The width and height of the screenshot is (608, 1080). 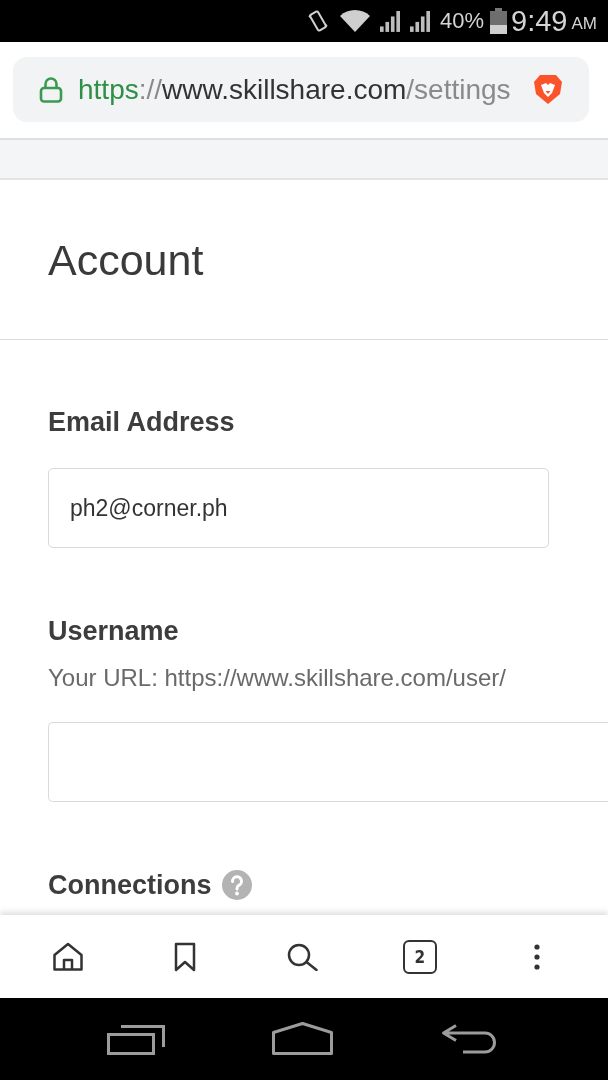 What do you see at coordinates (318, 21) in the screenshot?
I see `vibrate-icon` at bounding box center [318, 21].